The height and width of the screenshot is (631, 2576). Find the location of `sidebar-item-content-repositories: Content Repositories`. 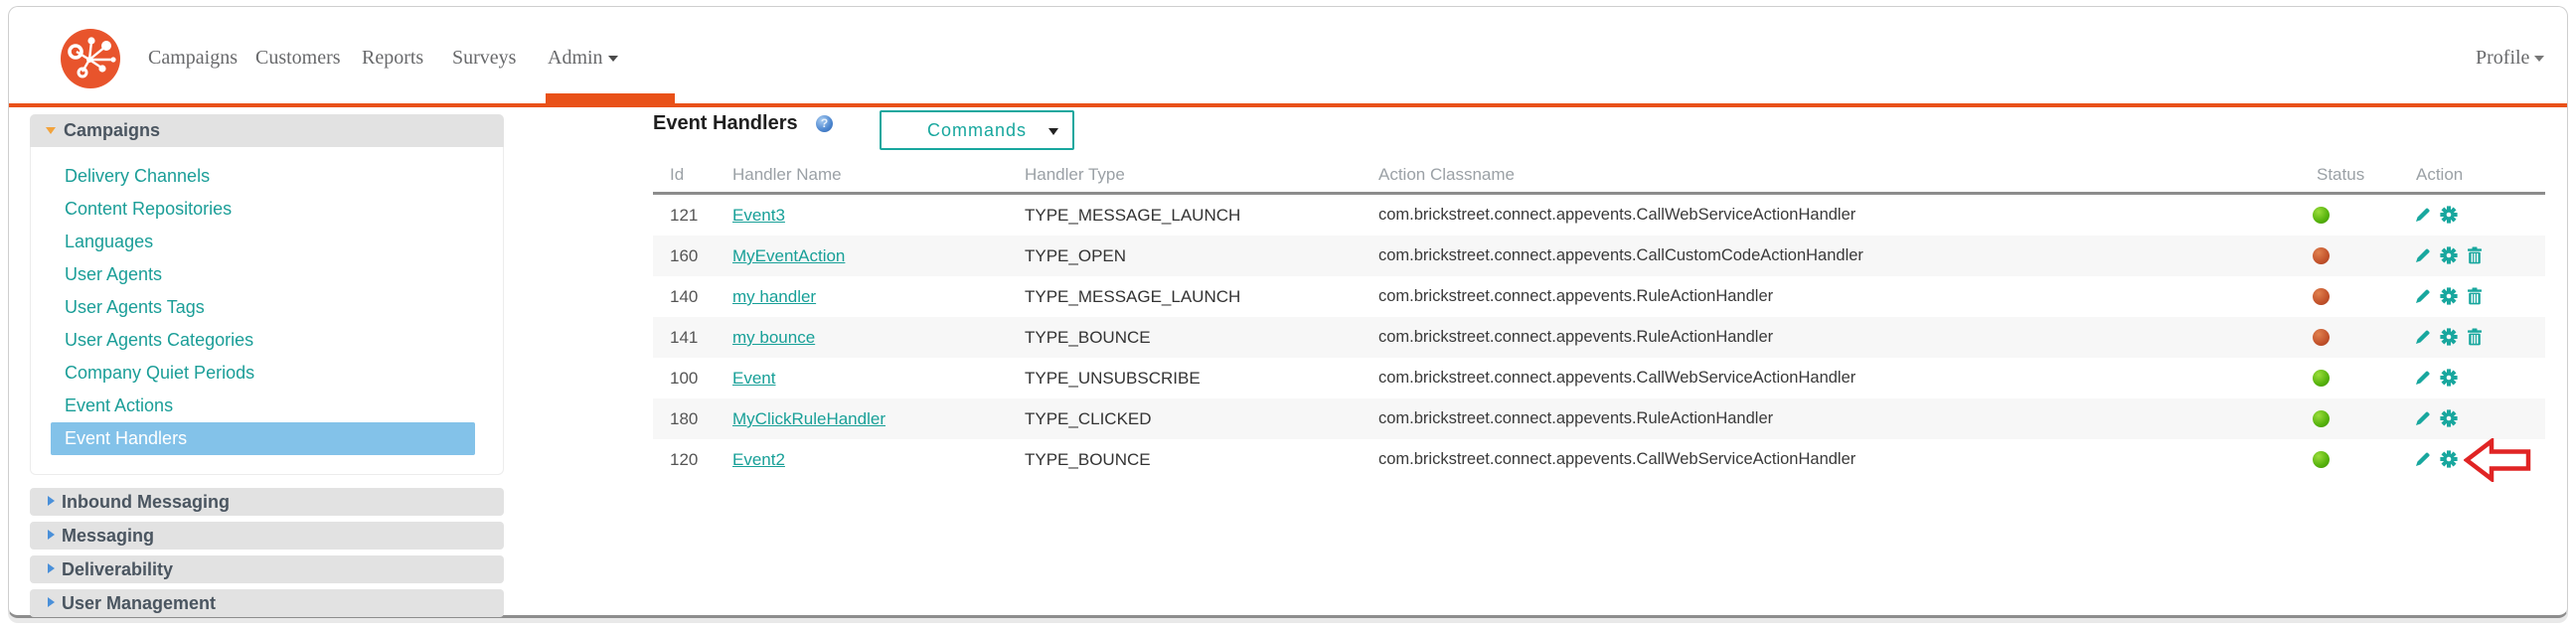

sidebar-item-content-repositories: Content Repositories is located at coordinates (267, 209).